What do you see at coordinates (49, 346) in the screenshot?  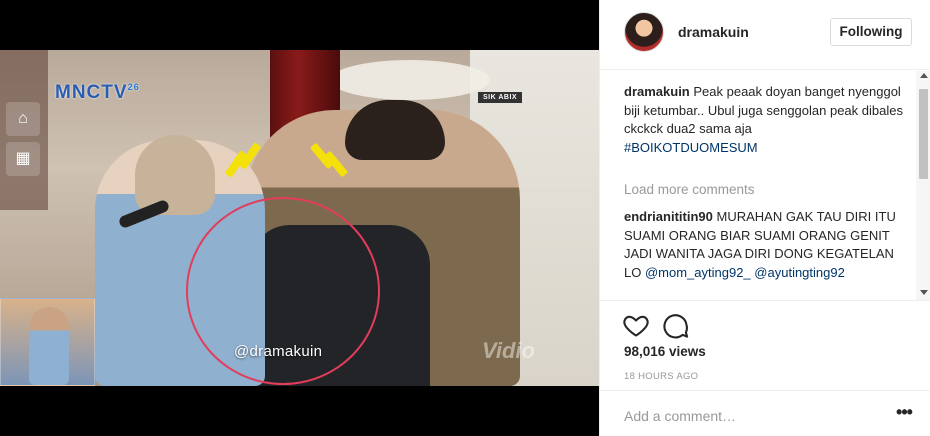 I see `inset-person` at bounding box center [49, 346].